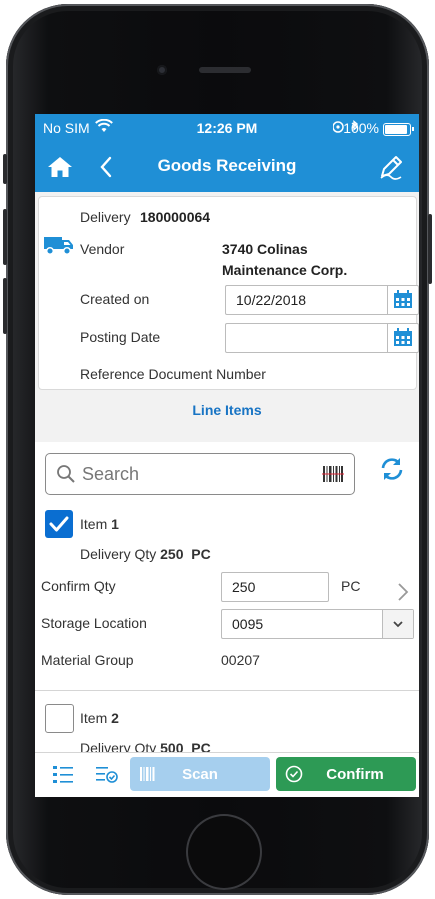  I want to click on item-title: Item 1, so click(99, 524).